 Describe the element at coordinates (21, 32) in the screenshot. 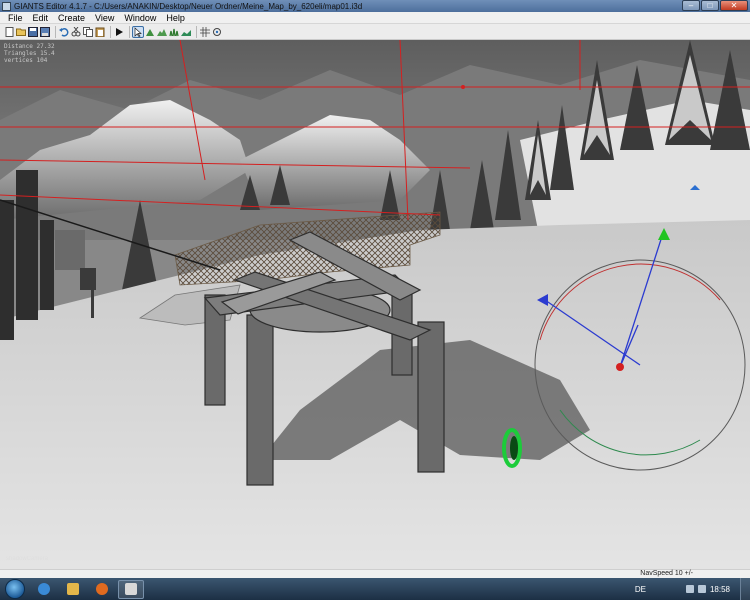

I see `open-icon` at that location.